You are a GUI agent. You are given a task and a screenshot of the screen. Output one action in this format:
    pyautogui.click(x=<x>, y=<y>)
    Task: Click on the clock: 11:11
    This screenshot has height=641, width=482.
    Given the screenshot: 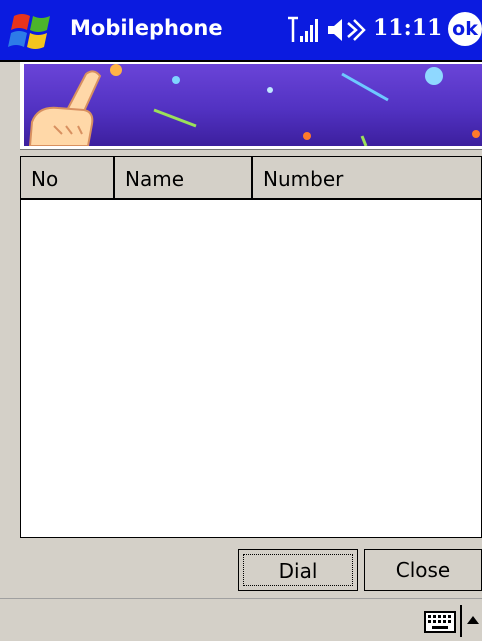 What is the action you would take?
    pyautogui.click(x=407, y=28)
    